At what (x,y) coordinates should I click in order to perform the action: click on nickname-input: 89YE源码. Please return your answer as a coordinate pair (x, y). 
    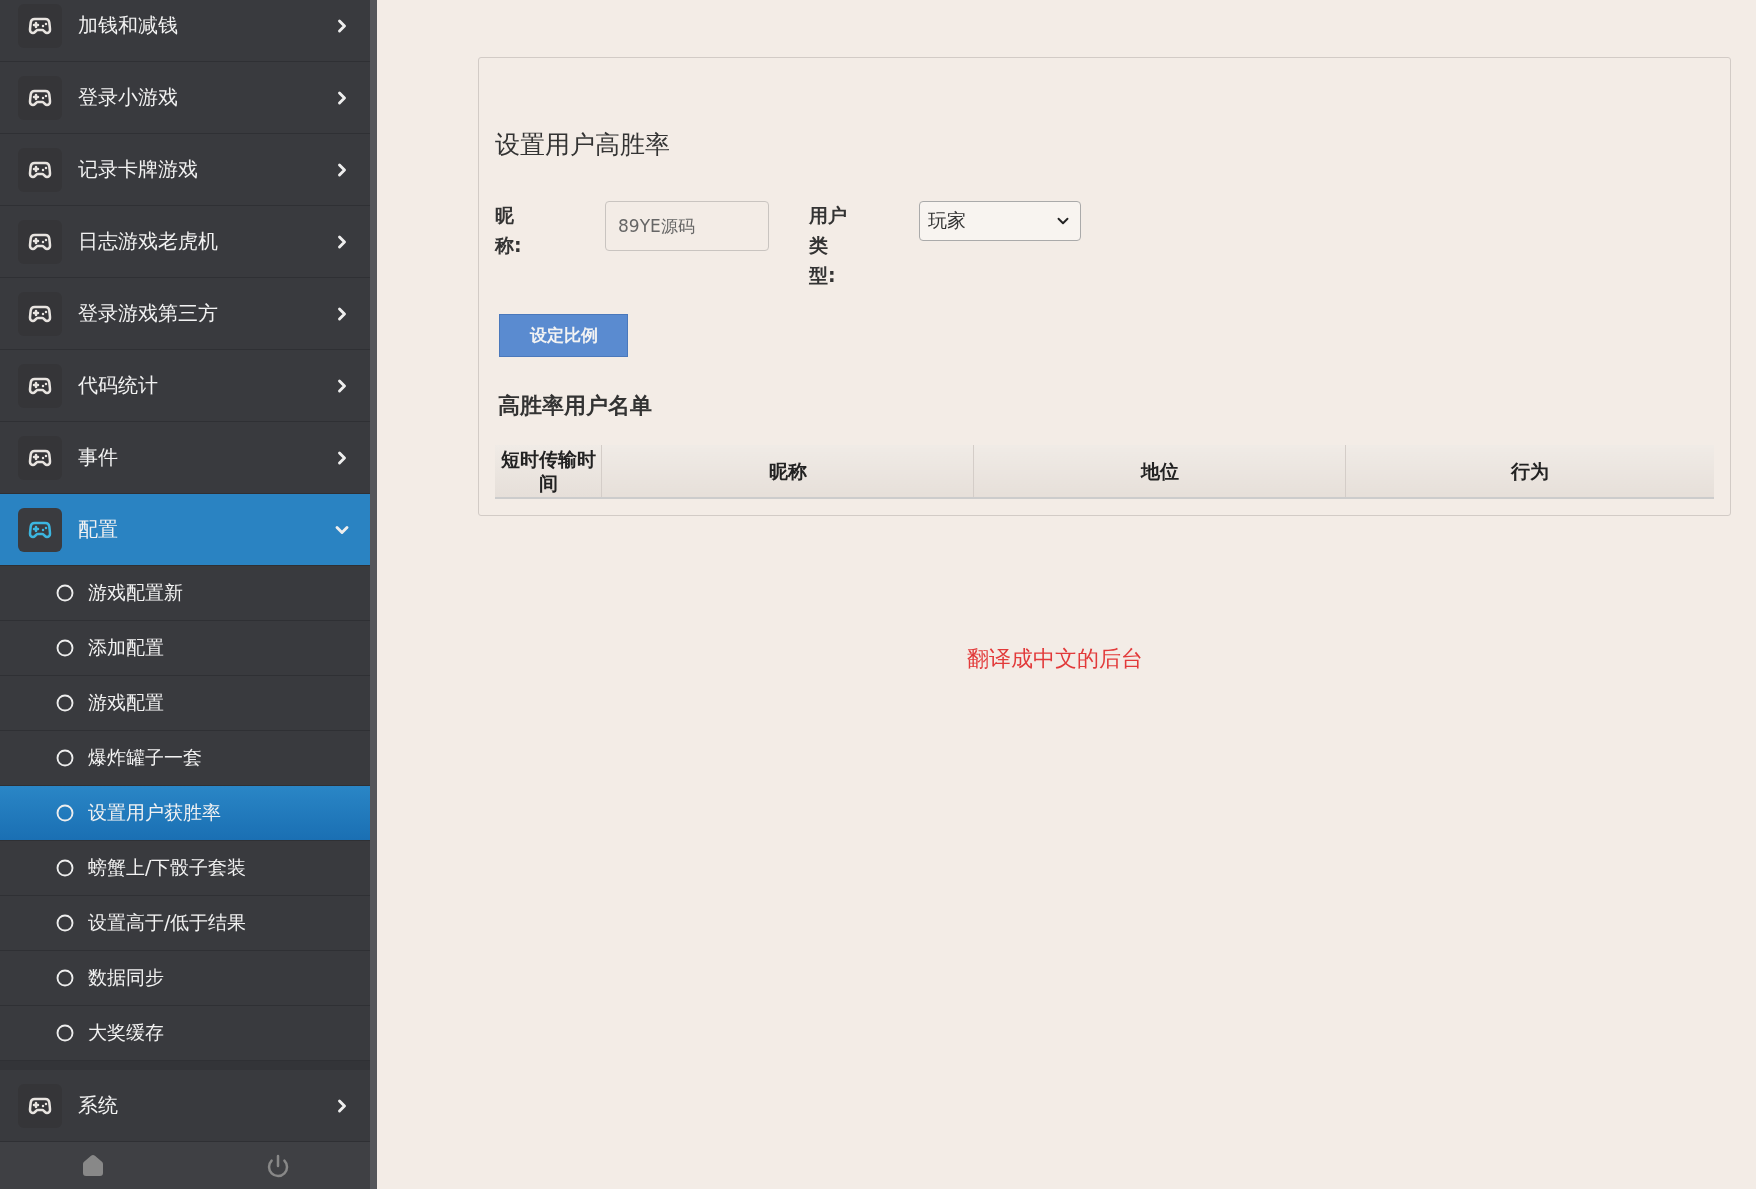
    Looking at the image, I should click on (687, 226).